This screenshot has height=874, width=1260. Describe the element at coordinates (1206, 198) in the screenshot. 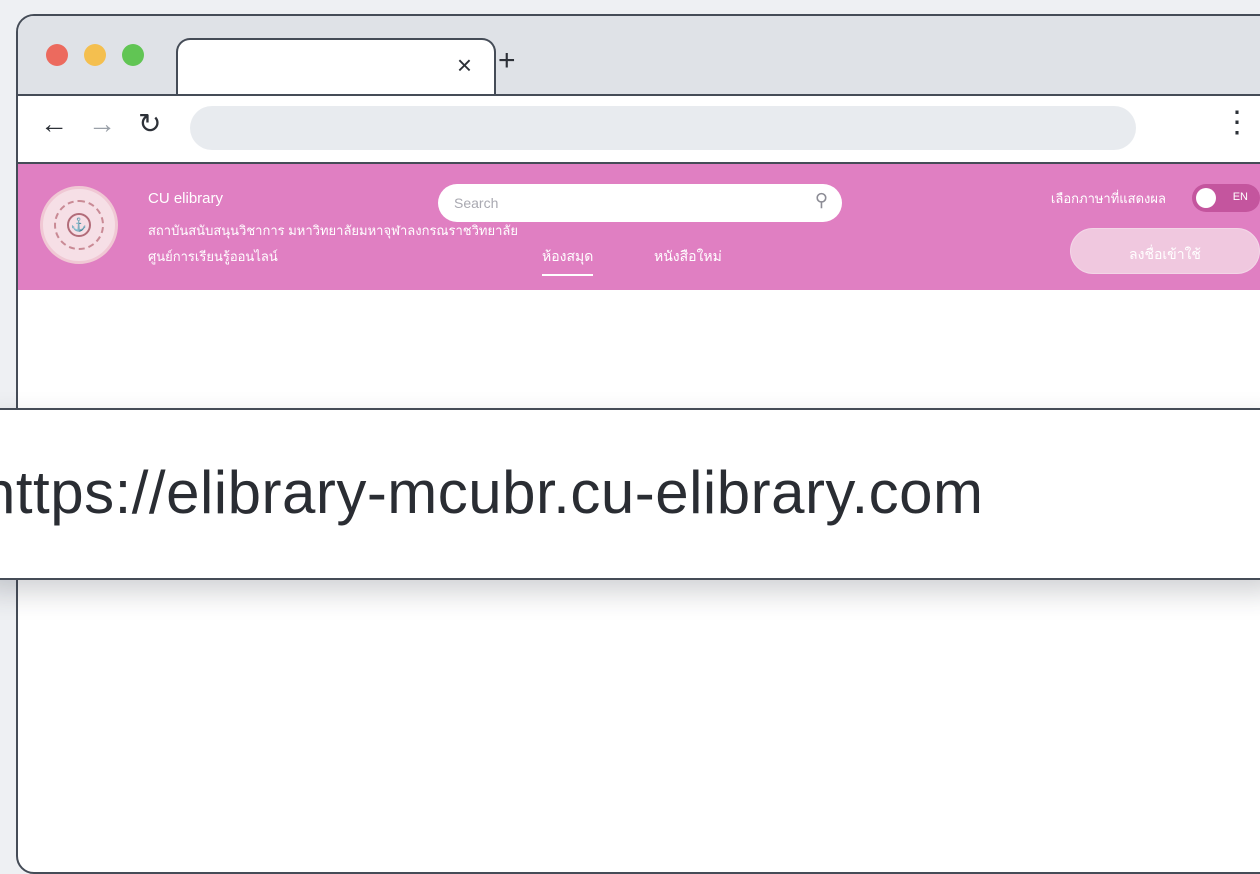

I see `toggle-knob` at that location.